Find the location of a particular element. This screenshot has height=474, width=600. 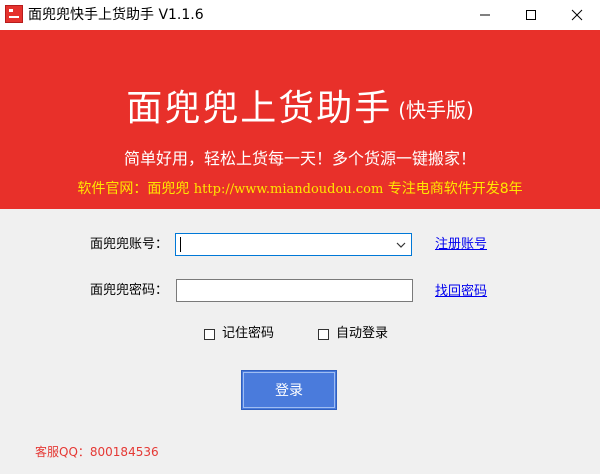

auto-login-checkbox: 自动登录 is located at coordinates (353, 334).